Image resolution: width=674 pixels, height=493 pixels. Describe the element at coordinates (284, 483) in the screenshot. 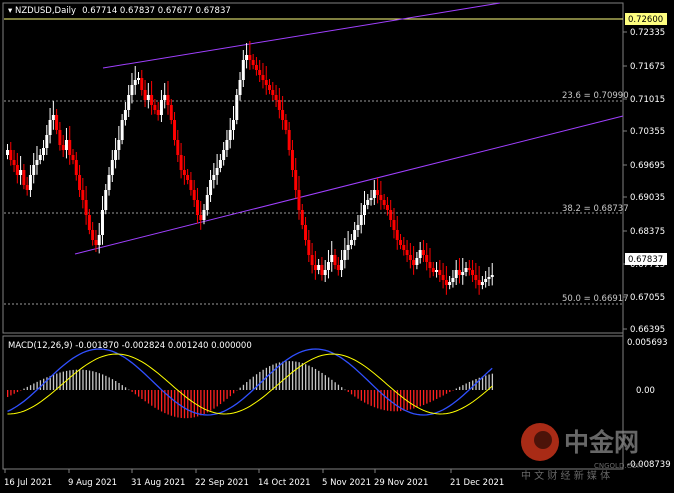

I see `time-tick-label: 14 Oct 2021` at that location.